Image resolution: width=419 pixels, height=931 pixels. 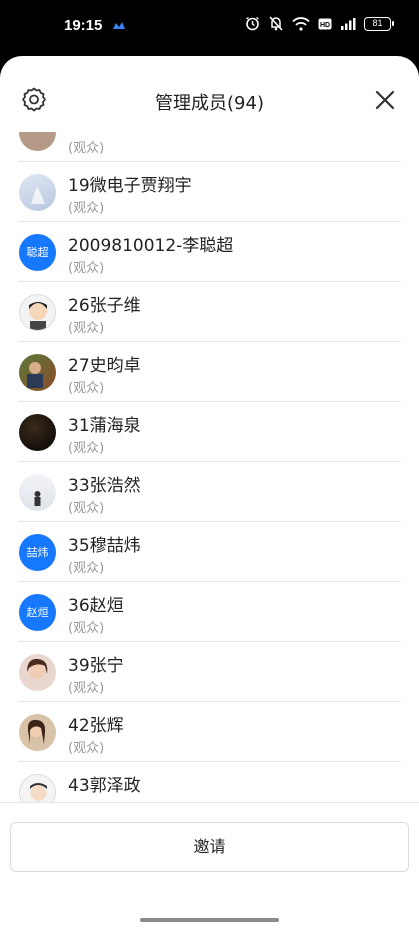 What do you see at coordinates (37, 552) in the screenshot?
I see `member-avatar: 喆炜` at bounding box center [37, 552].